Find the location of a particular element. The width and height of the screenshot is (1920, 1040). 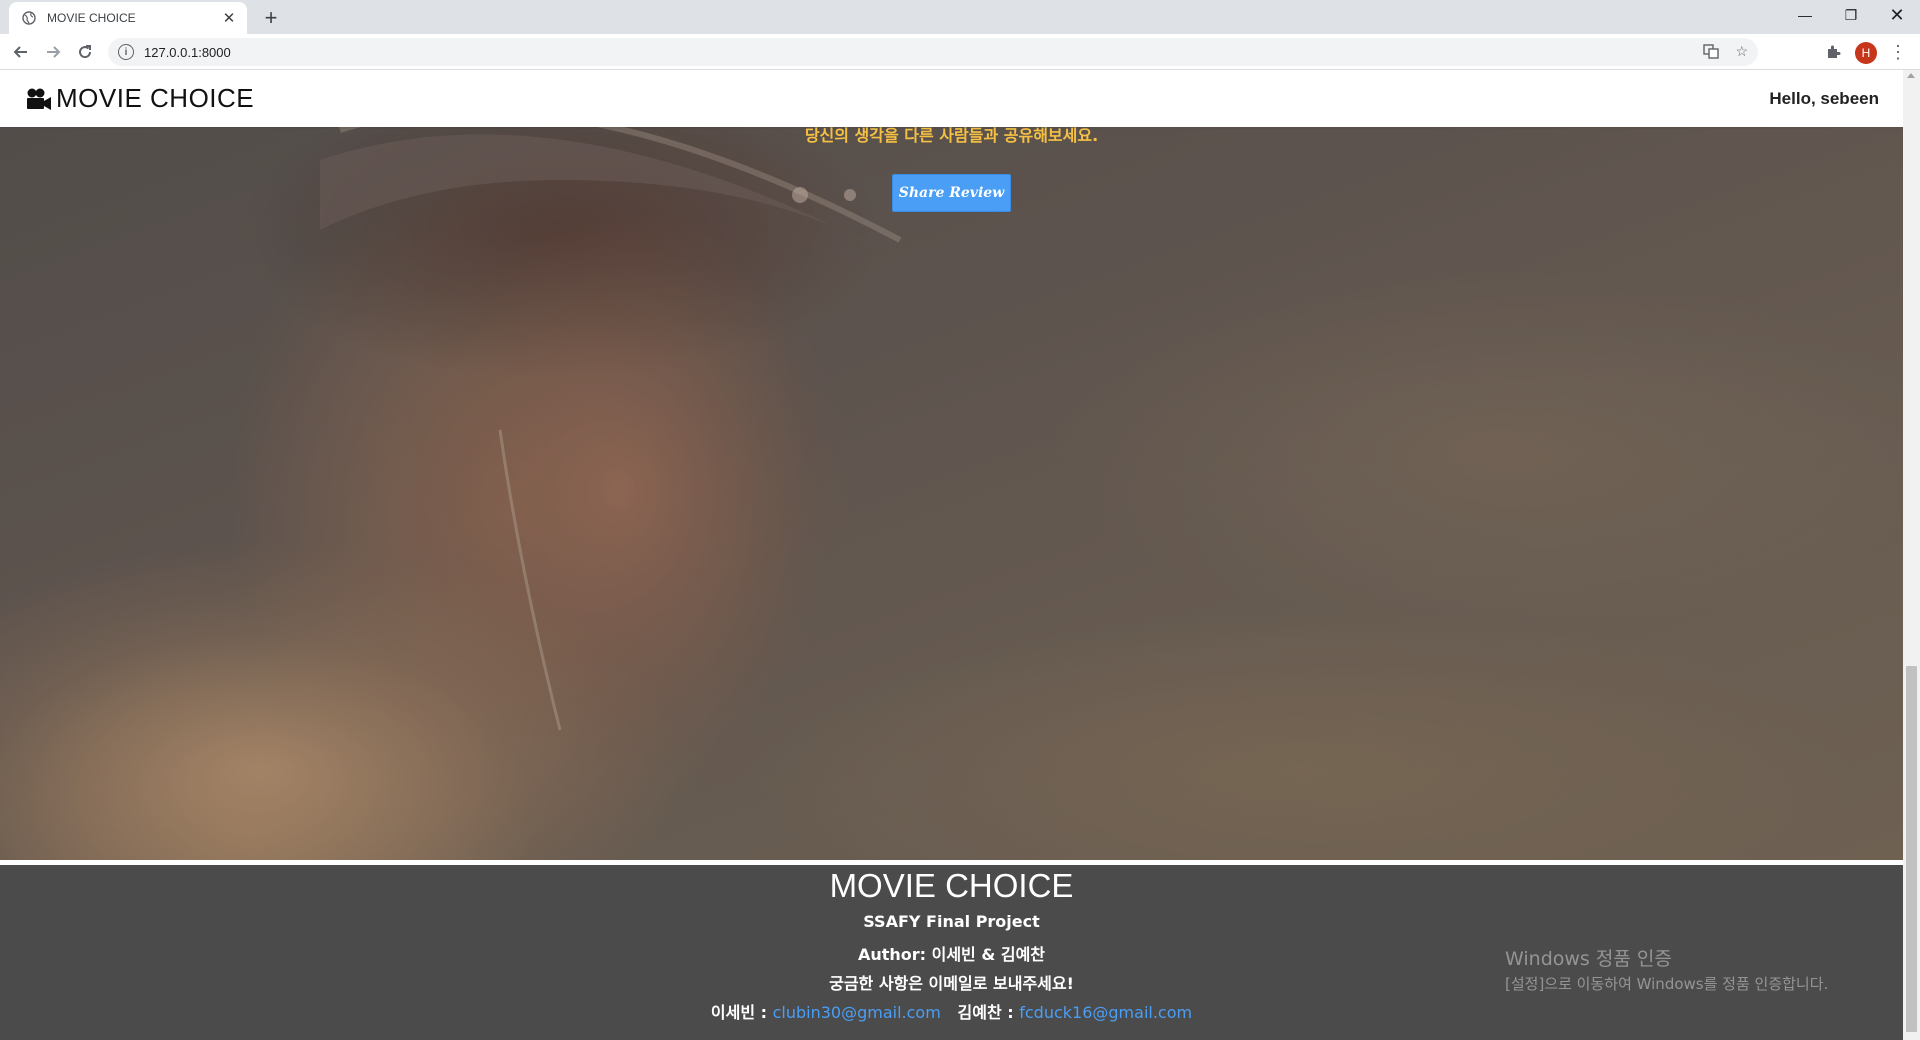

footer-title: MOVIE CHOICE is located at coordinates (951, 885).